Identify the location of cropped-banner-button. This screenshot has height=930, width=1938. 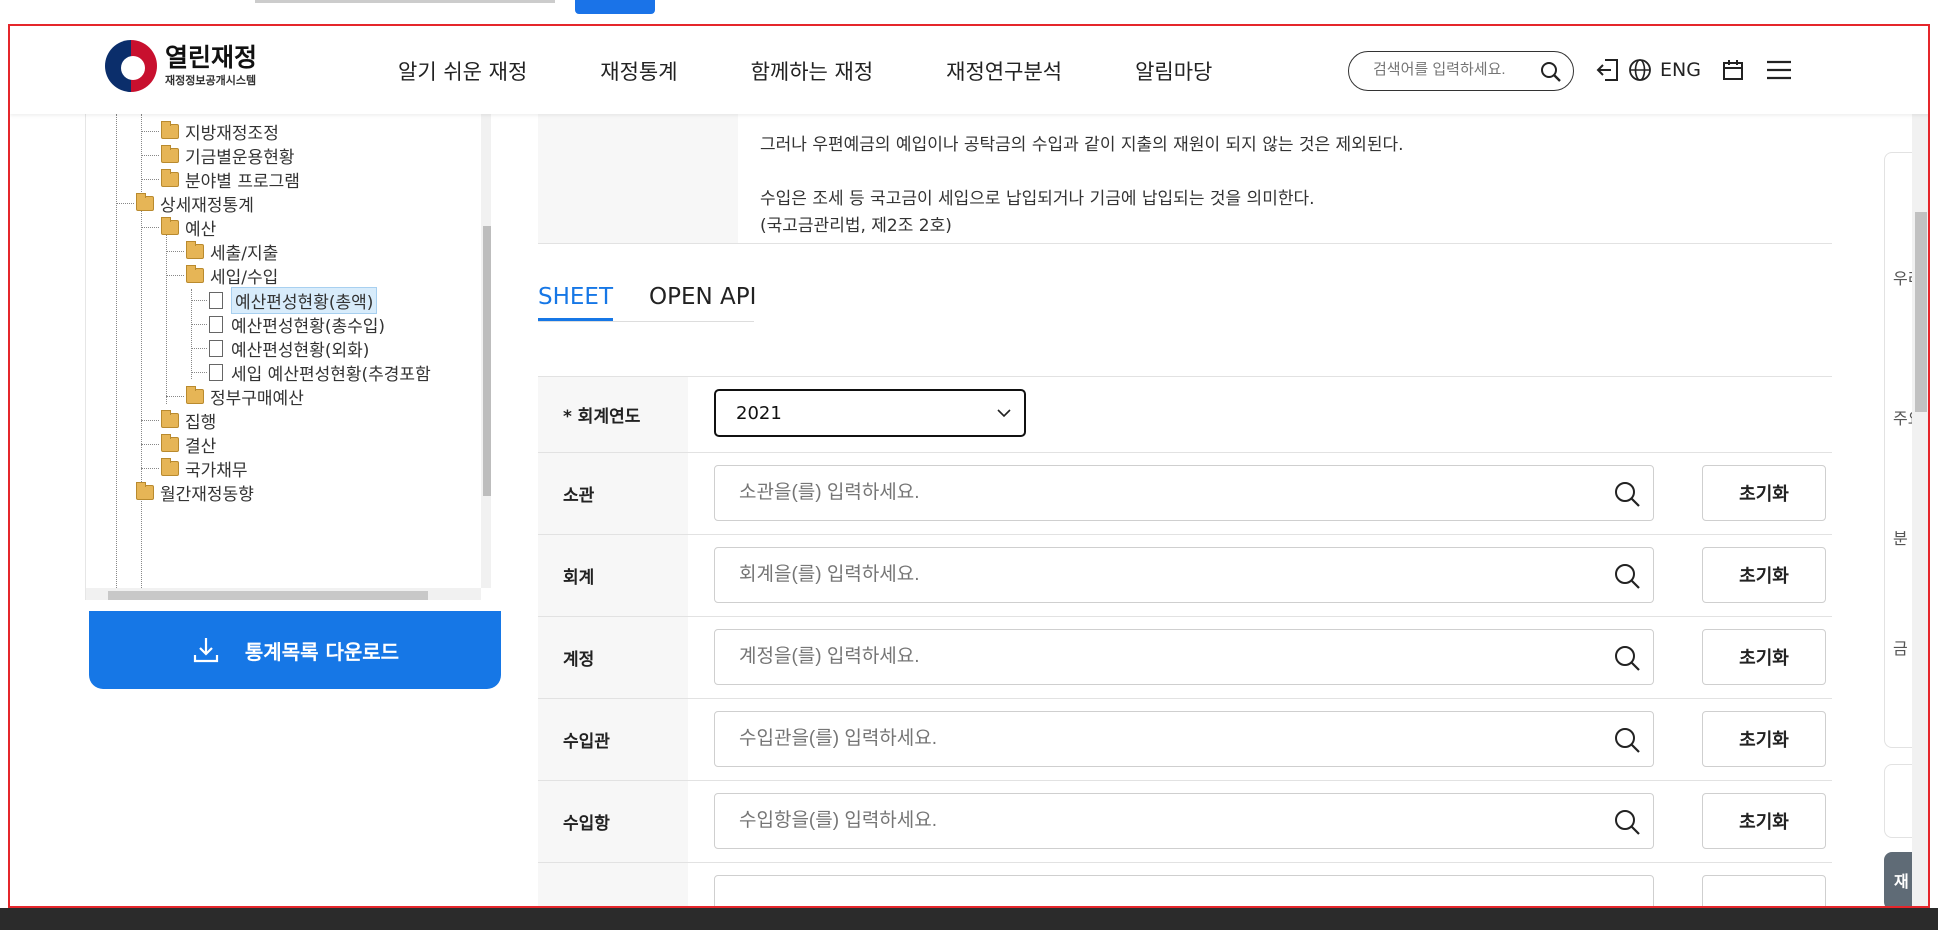
(615, 7).